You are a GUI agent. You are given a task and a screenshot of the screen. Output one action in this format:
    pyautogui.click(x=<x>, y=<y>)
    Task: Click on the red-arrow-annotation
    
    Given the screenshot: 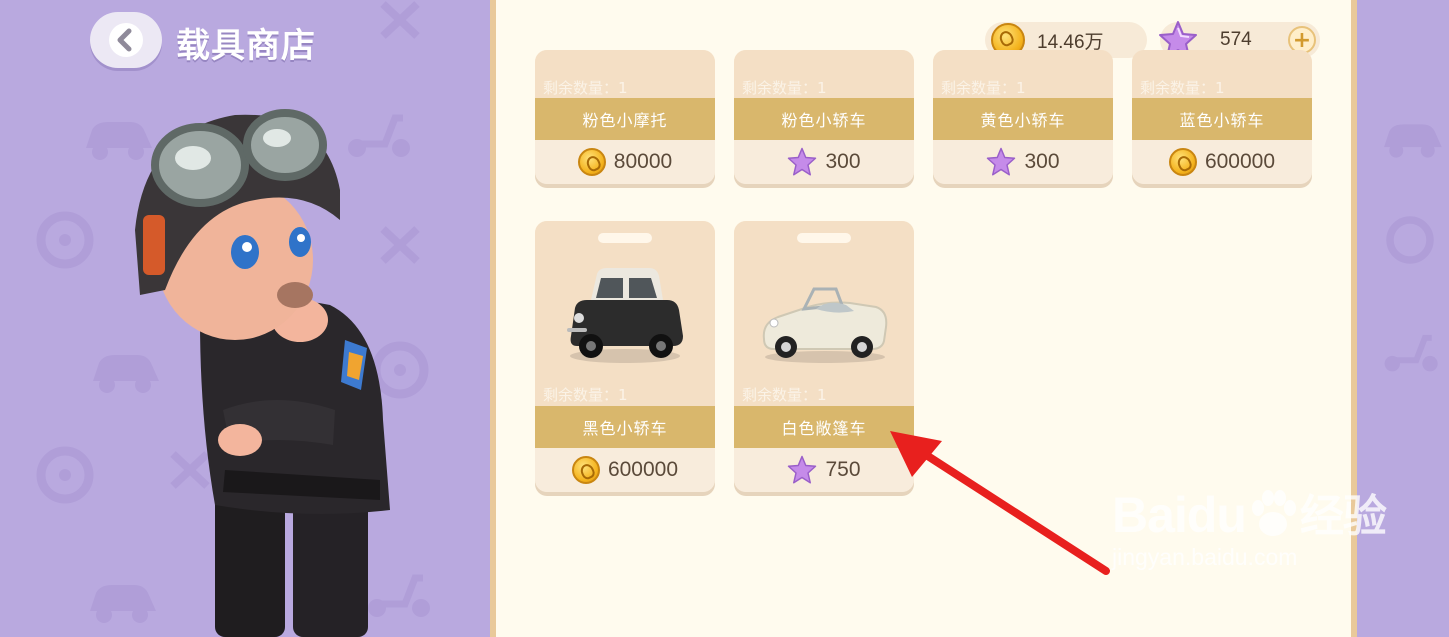 What is the action you would take?
    pyautogui.click(x=1000, y=503)
    